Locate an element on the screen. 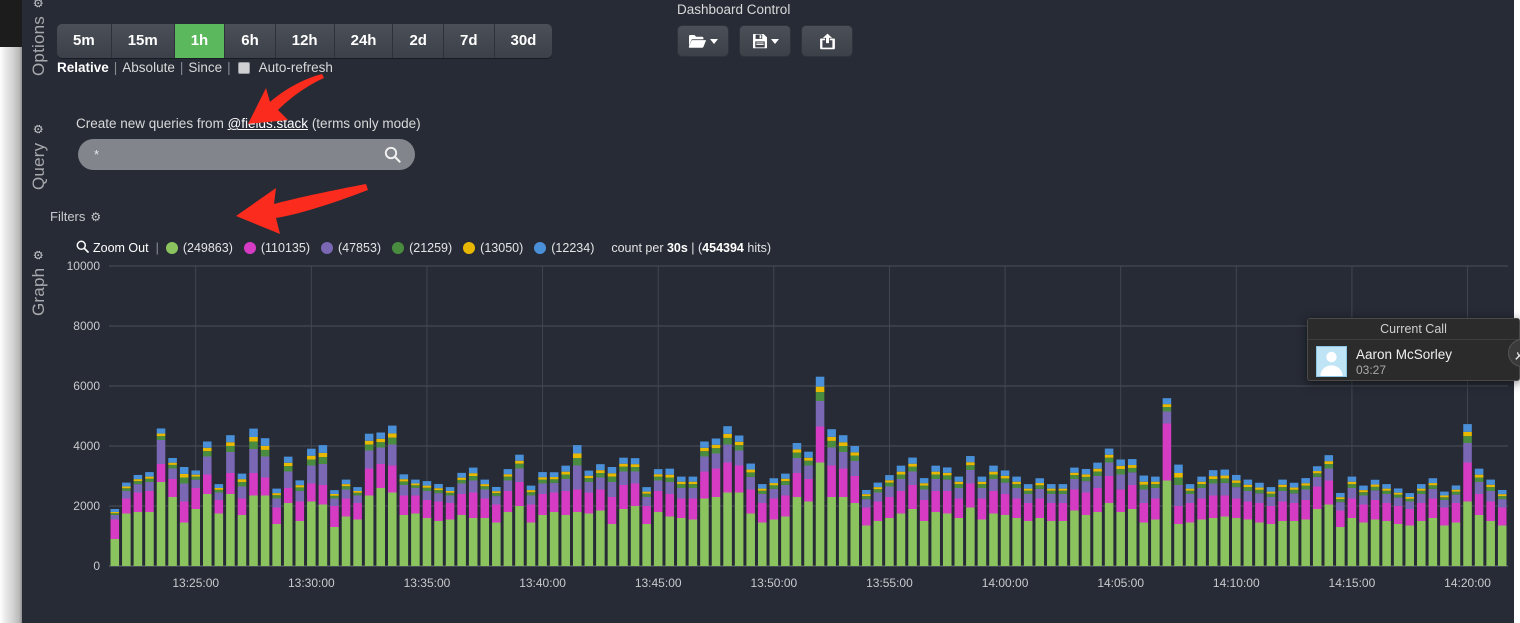 This screenshot has height=623, width=1520. time-range-12h: 12h is located at coordinates (305, 41).